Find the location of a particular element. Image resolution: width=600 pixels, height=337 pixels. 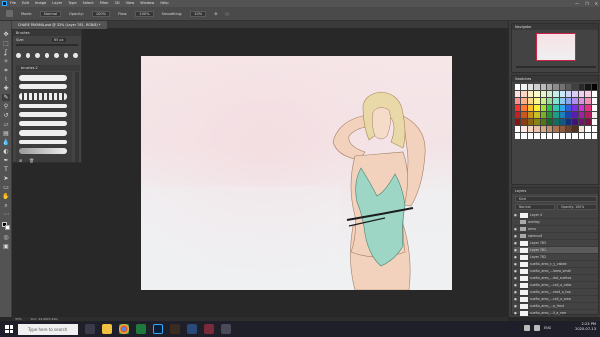

menu-file: File is located at coordinates (13, 3).